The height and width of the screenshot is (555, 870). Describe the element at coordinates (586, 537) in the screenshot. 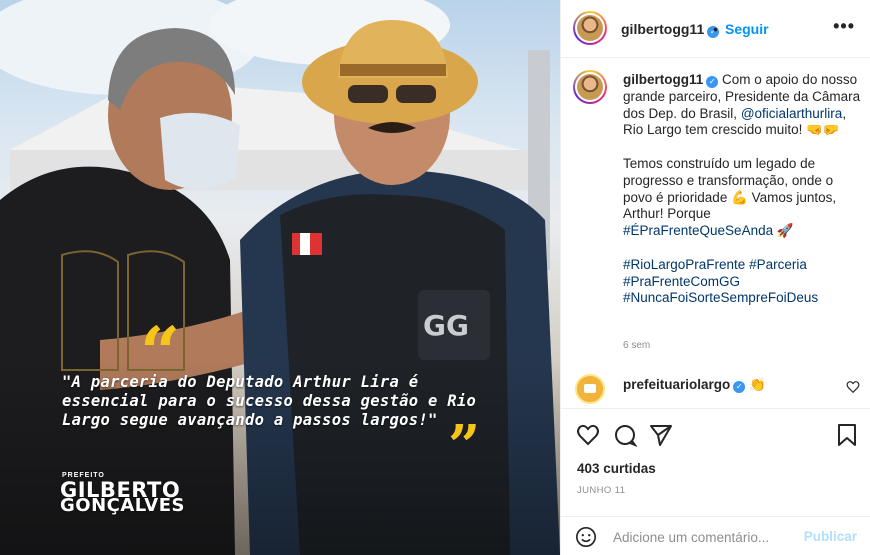

I see `emoji-icon` at that location.